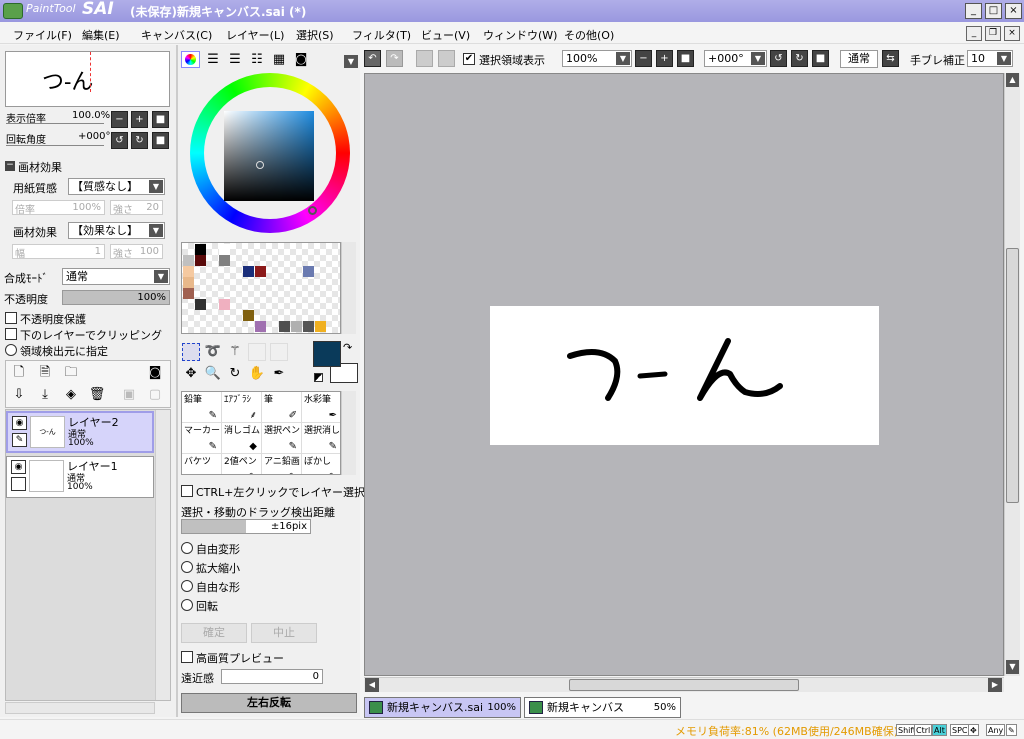  I want to click on stabilizer-select: 10 ▼, so click(990, 58).